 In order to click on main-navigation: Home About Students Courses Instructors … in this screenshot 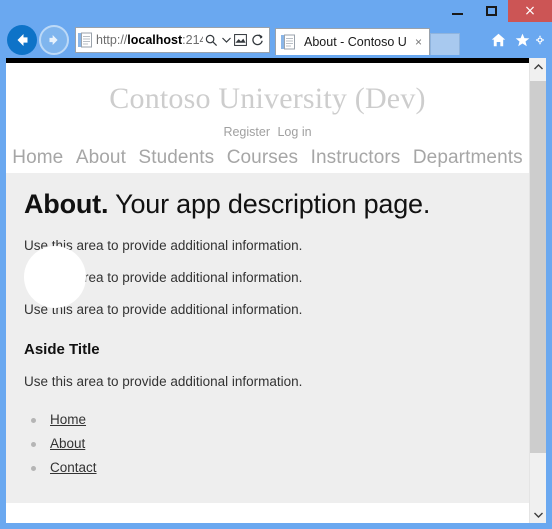, I will do `click(267, 160)`.